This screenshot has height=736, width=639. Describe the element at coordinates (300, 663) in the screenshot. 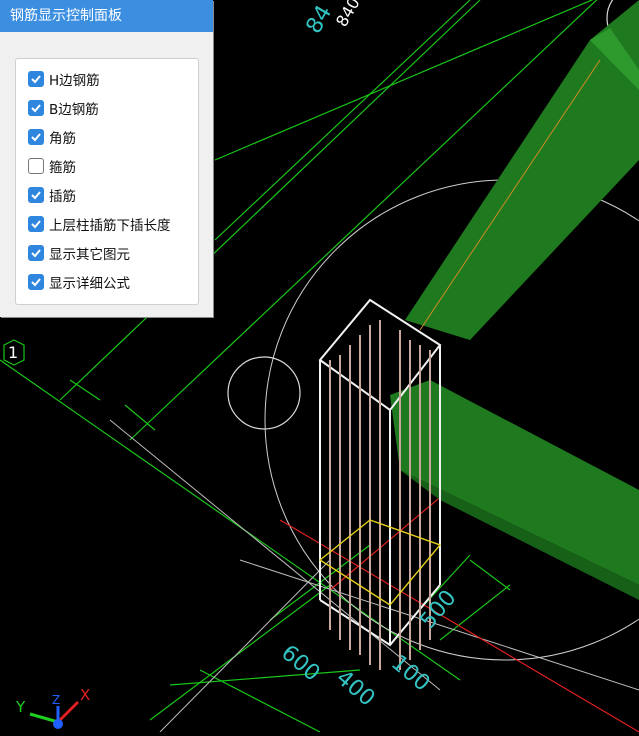

I see `dim-600: 600` at that location.